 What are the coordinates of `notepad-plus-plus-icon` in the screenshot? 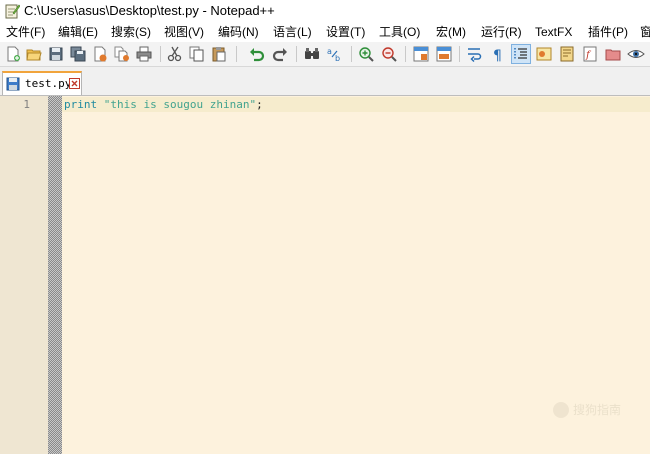 It's located at (12, 11).